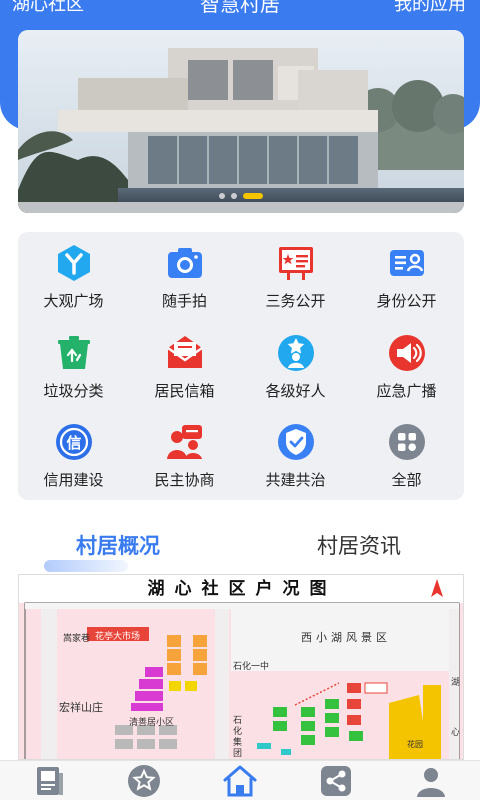 The image size is (480, 800). What do you see at coordinates (296, 263) in the screenshot?
I see `notice-board-icon` at bounding box center [296, 263].